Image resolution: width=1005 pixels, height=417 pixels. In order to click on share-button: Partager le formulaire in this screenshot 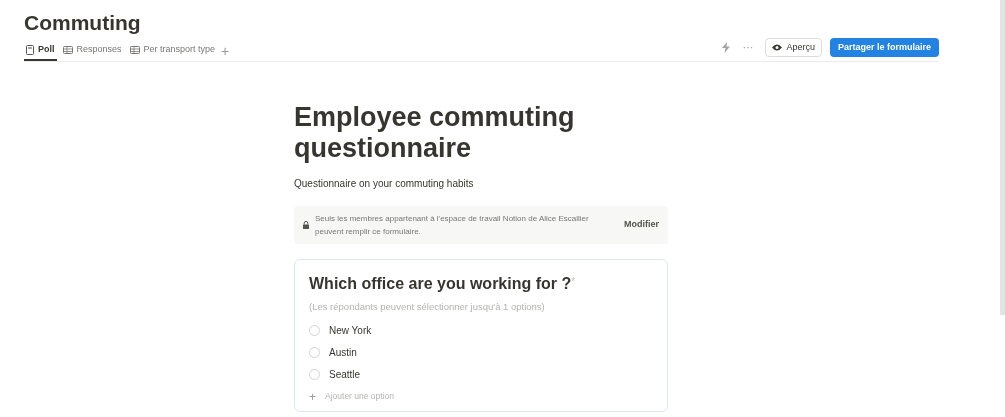, I will do `click(884, 47)`.